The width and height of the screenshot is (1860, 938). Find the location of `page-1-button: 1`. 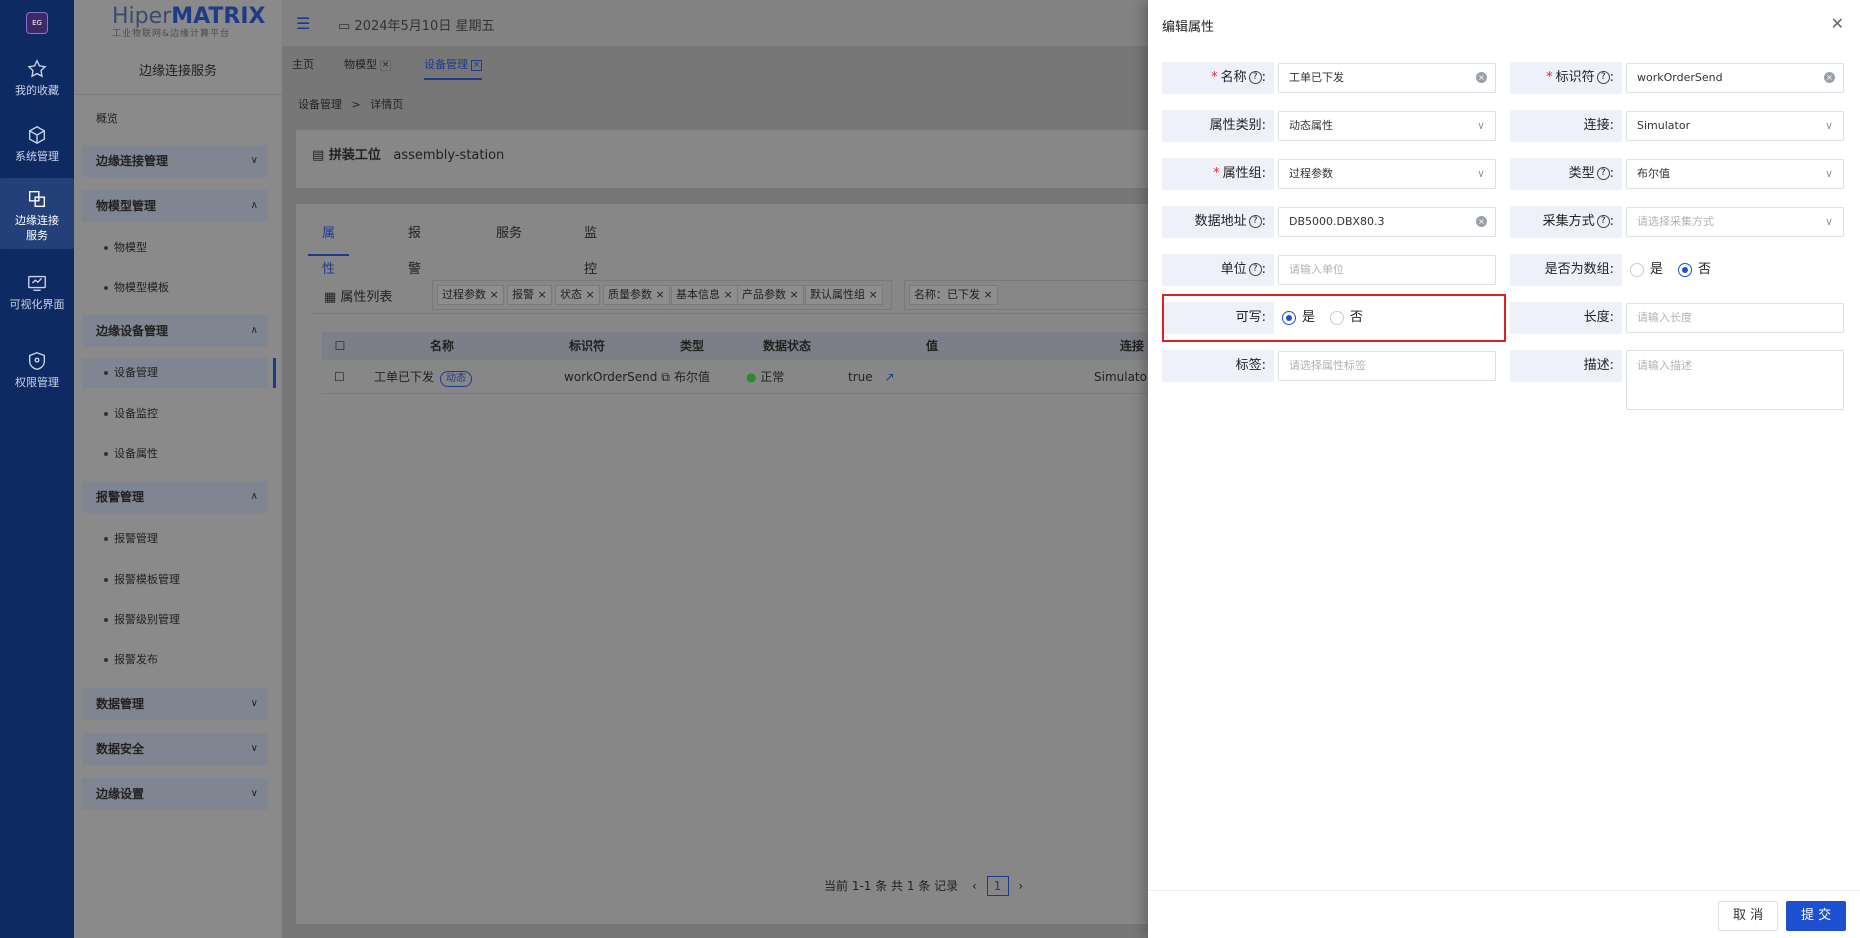

page-1-button: 1 is located at coordinates (997, 886).